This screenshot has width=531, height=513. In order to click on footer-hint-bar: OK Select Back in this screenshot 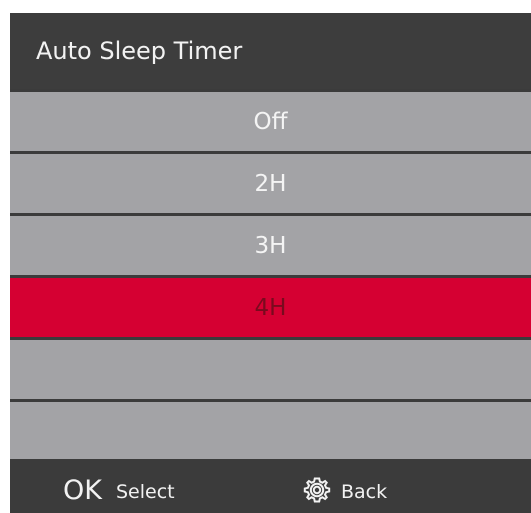, I will do `click(270, 486)`.